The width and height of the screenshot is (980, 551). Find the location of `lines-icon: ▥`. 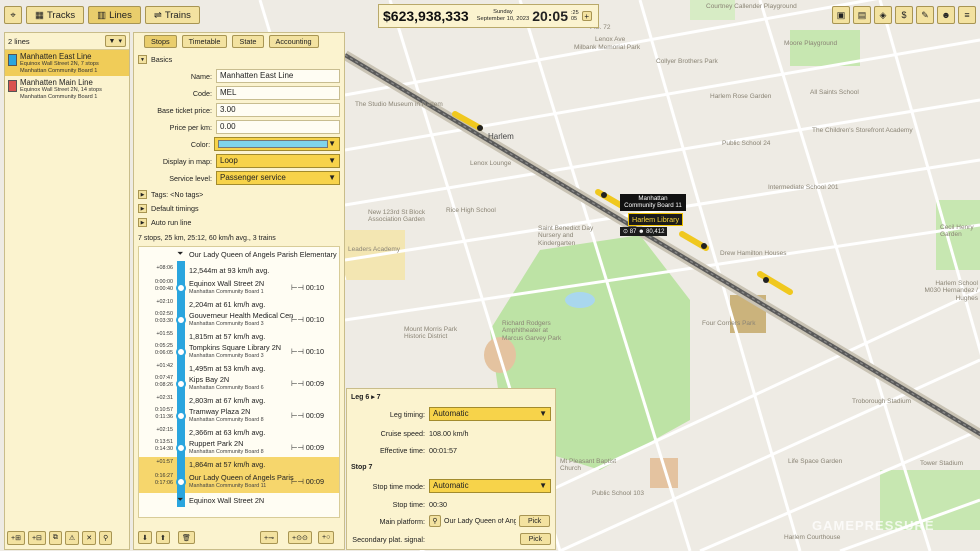

lines-icon: ▥ is located at coordinates (102, 15).